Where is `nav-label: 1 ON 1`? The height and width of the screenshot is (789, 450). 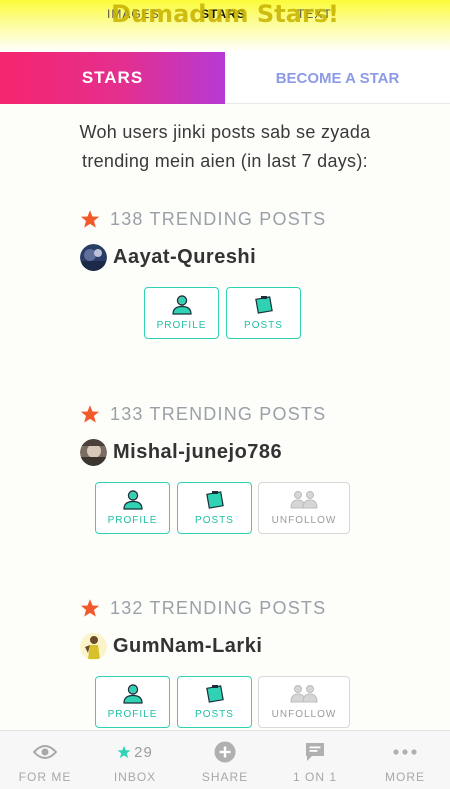
nav-label: 1 ON 1 is located at coordinates (314, 777).